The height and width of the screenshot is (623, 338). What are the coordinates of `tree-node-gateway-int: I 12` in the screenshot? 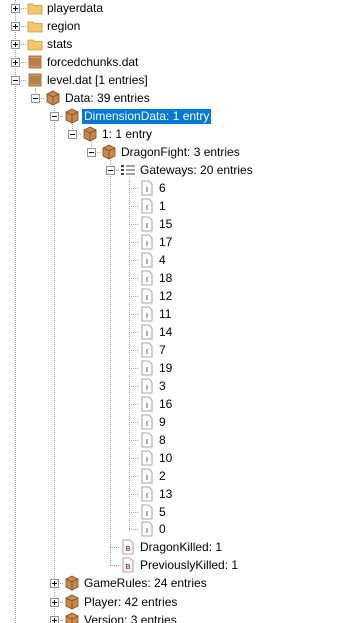 It's located at (169, 296).